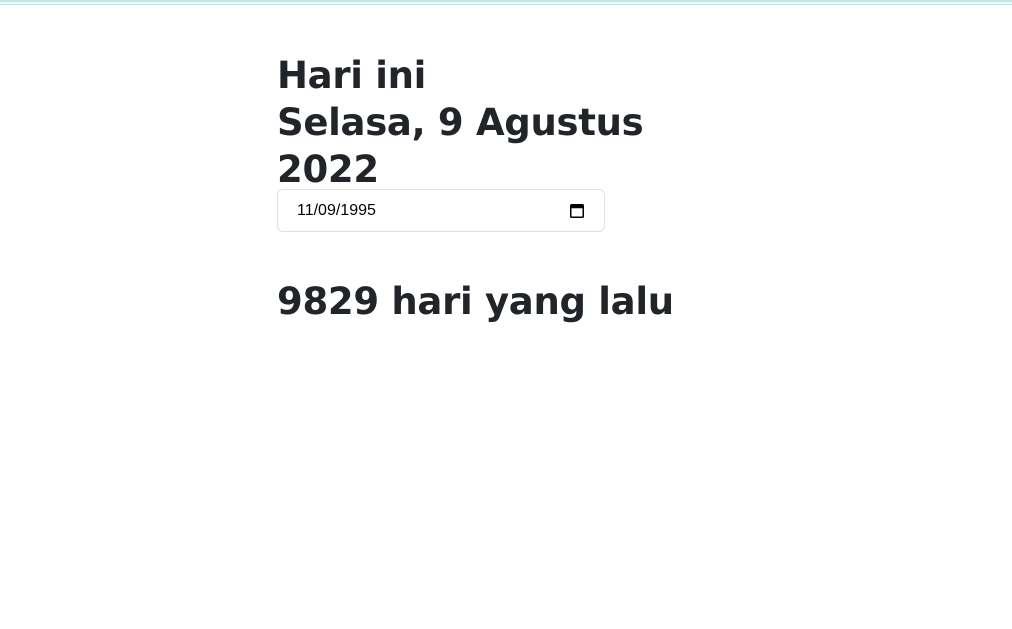 This screenshot has width=1012, height=629. What do you see at coordinates (433, 211) in the screenshot?
I see `date-input-value: 11/09/1995` at bounding box center [433, 211].